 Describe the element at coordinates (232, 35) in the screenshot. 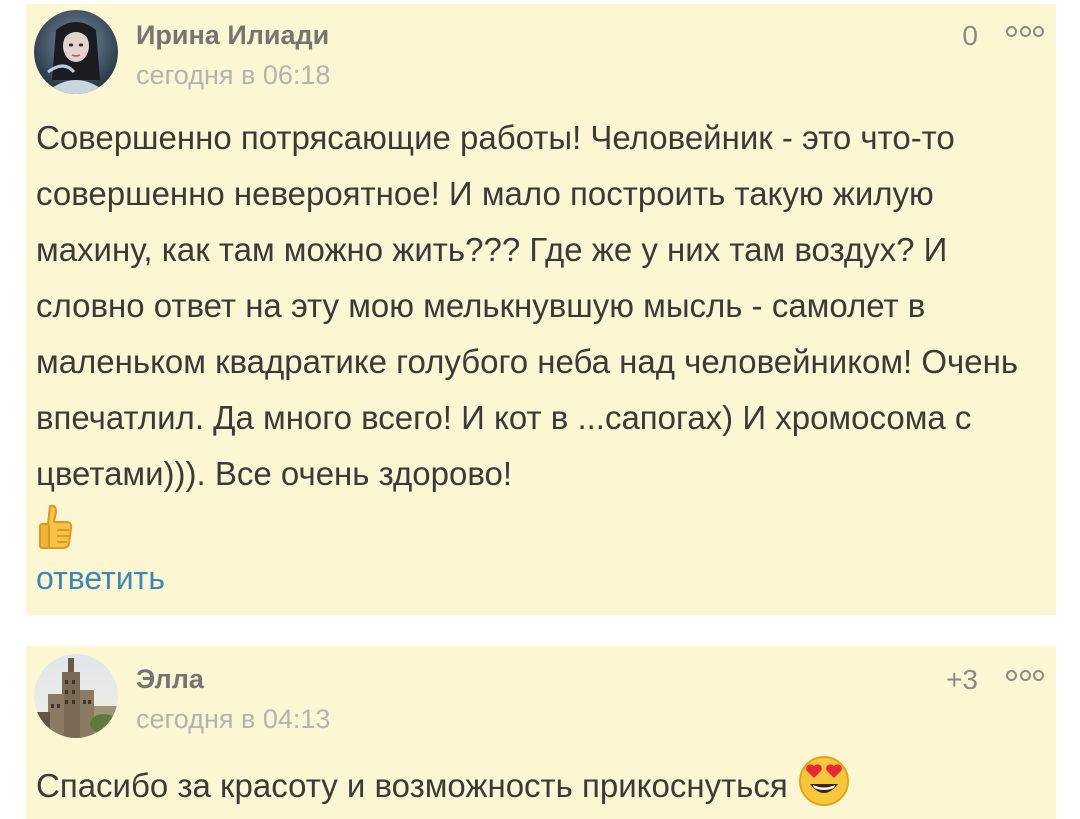

I see `comment-author: Ирина Илиади` at that location.